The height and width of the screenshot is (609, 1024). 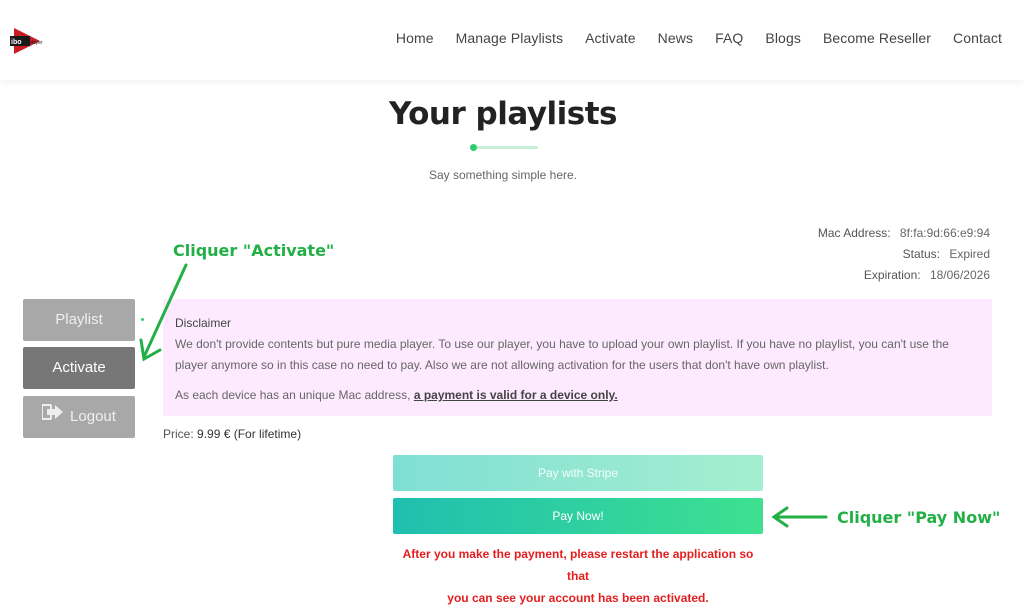 I want to click on nav-activate: Activate, so click(x=610, y=38).